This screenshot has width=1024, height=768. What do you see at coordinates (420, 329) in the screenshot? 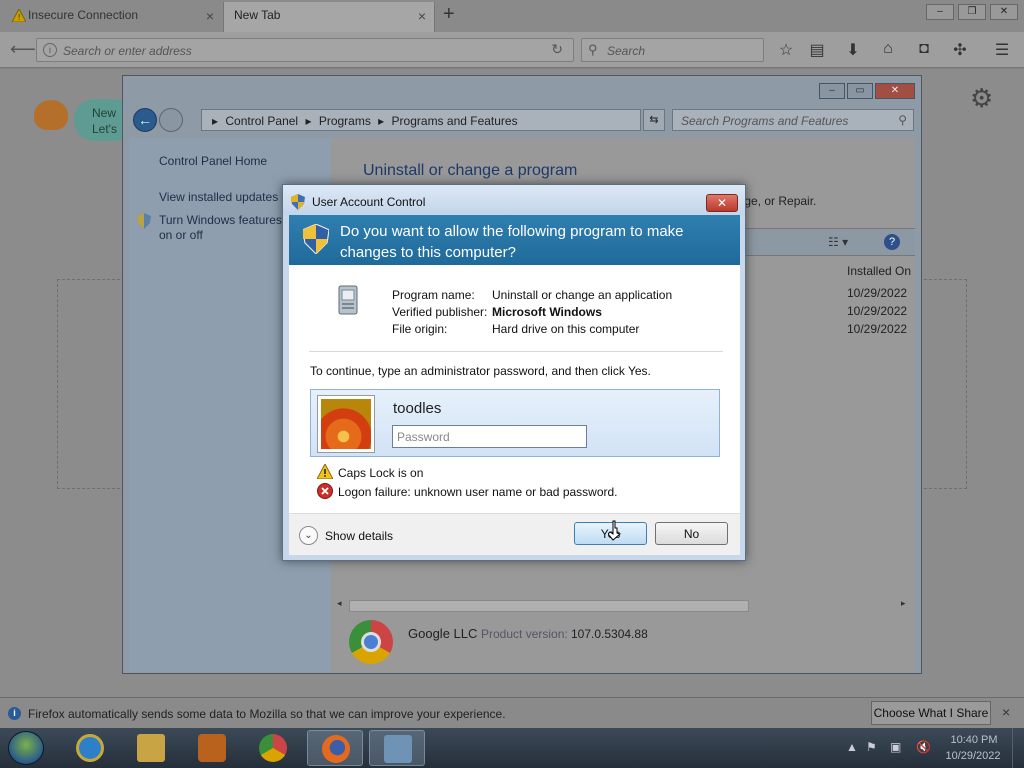
I see `file-origin-label: File origin:` at bounding box center [420, 329].